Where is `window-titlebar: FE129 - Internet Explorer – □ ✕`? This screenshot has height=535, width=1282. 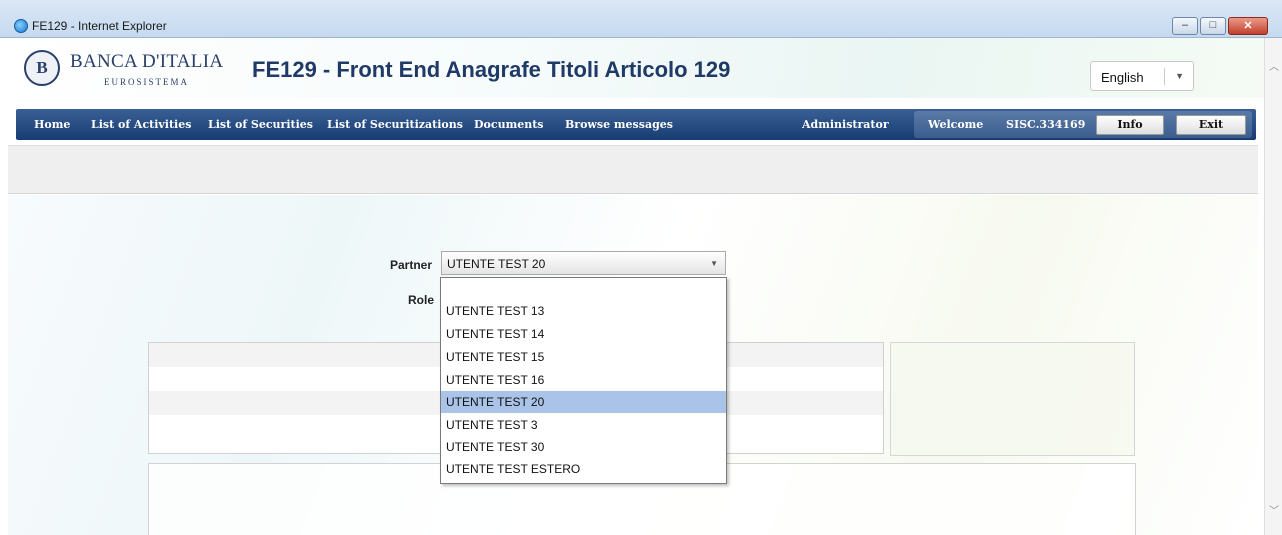 window-titlebar: FE129 - Internet Explorer – □ ✕ is located at coordinates (641, 19).